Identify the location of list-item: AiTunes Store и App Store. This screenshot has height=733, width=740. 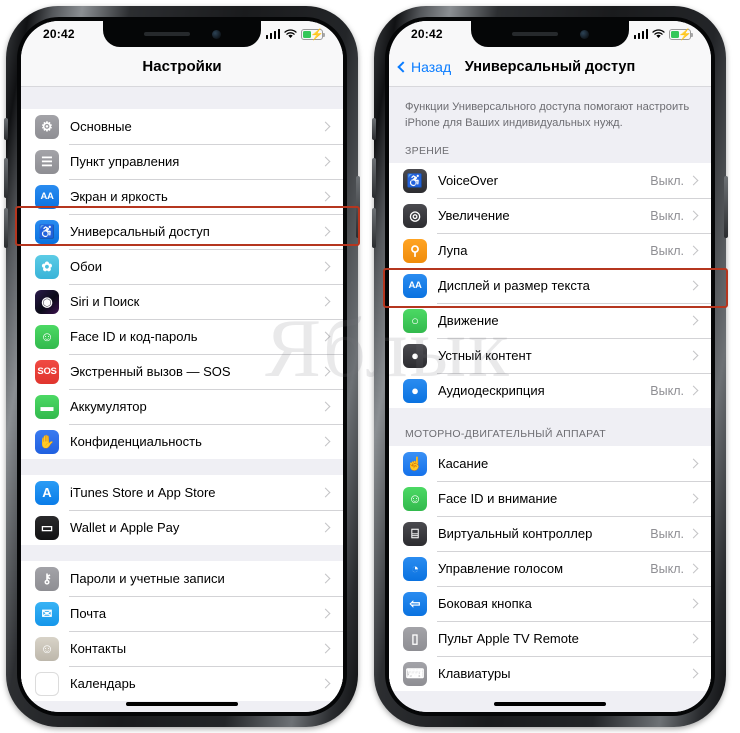
(182, 492).